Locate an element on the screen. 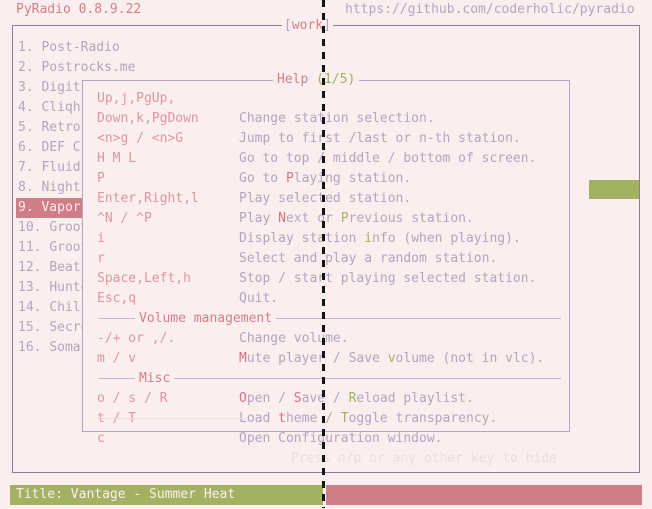 This screenshot has width=652, height=509. bracket-open: [ is located at coordinates (288, 25).